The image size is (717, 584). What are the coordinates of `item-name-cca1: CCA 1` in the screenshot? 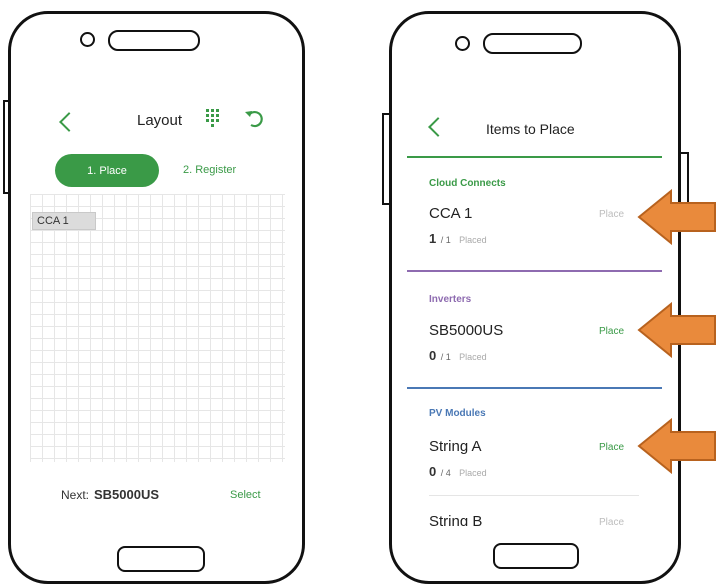 It's located at (451, 213).